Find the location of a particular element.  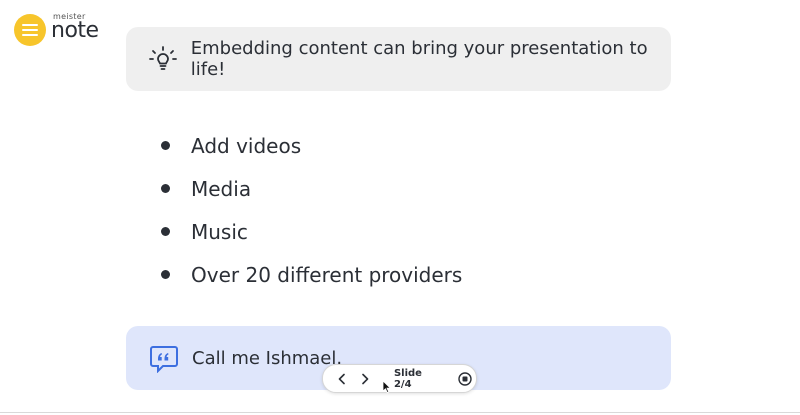

presentation-controls: Slide 2/4 is located at coordinates (399, 378).